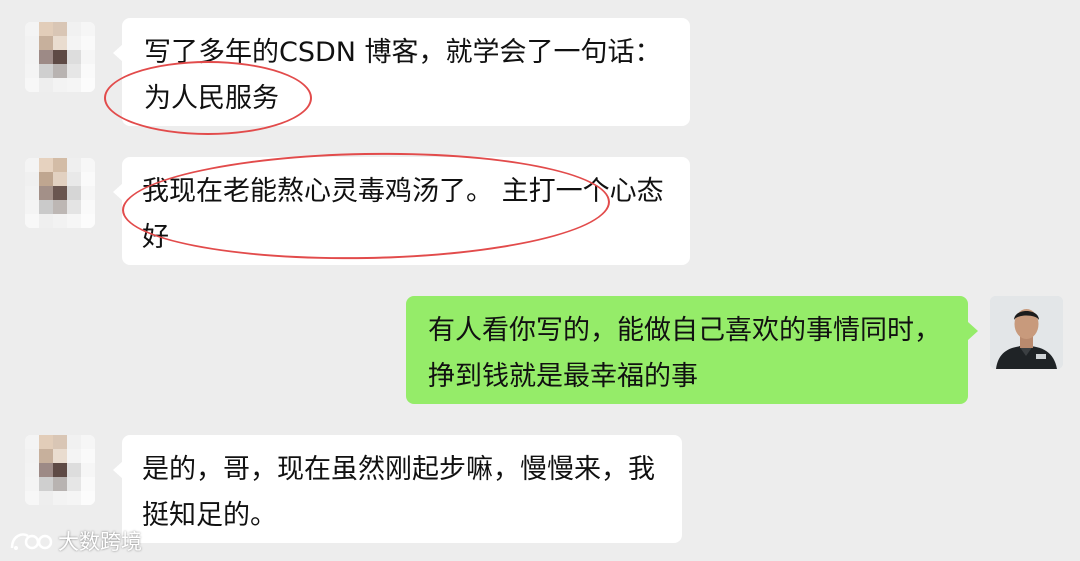 The width and height of the screenshot is (1080, 561). Describe the element at coordinates (100, 542) in the screenshot. I see `watermark-text: 大数跨境` at that location.